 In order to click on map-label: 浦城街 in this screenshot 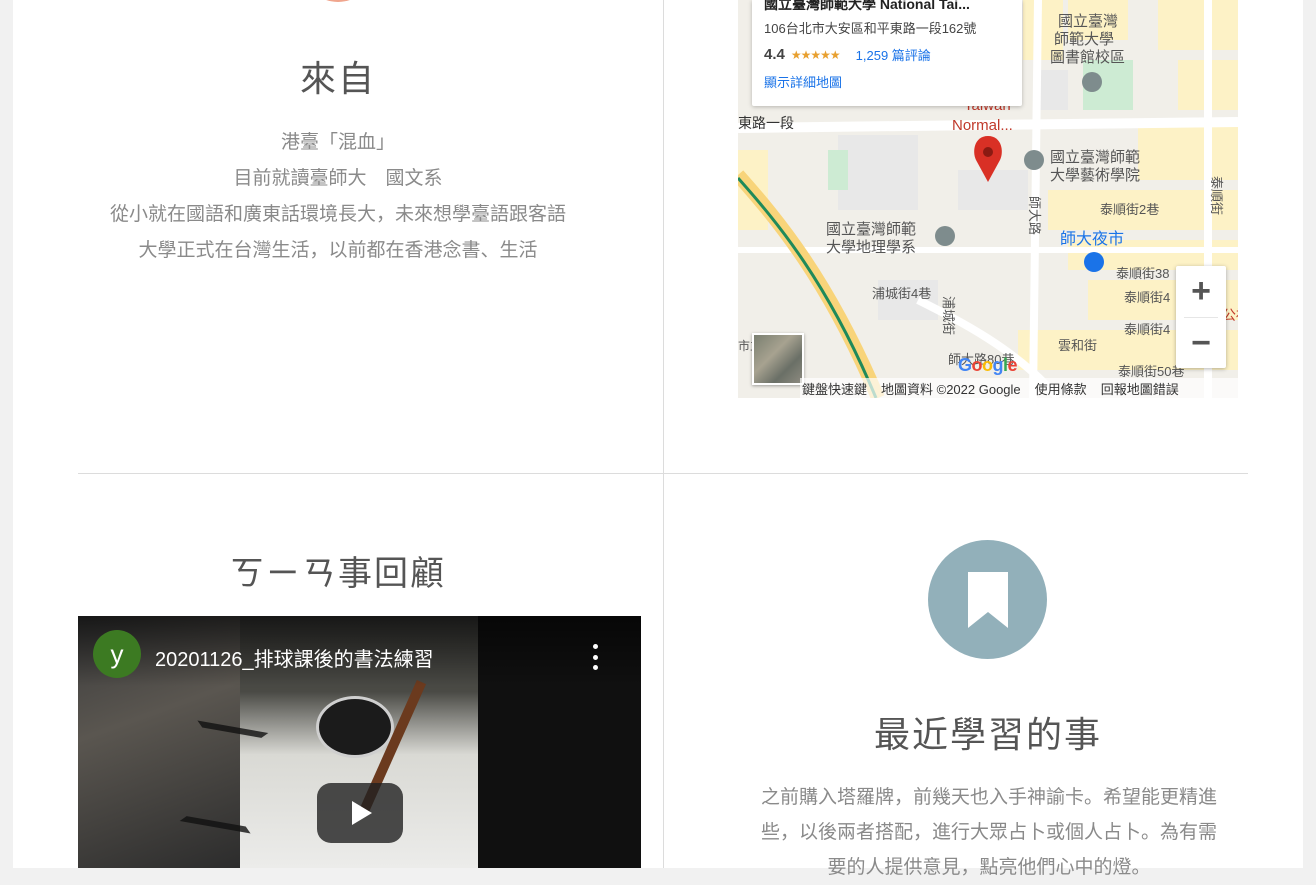, I will do `click(948, 315)`.